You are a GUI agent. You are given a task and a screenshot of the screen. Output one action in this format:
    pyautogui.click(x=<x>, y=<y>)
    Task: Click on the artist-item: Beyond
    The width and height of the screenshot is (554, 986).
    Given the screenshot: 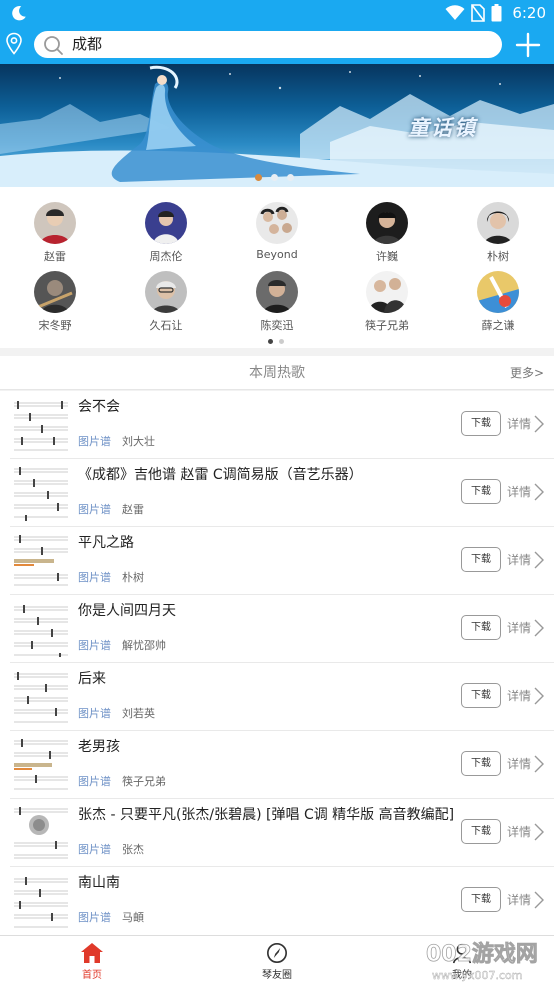 What is the action you would take?
    pyautogui.click(x=277, y=231)
    